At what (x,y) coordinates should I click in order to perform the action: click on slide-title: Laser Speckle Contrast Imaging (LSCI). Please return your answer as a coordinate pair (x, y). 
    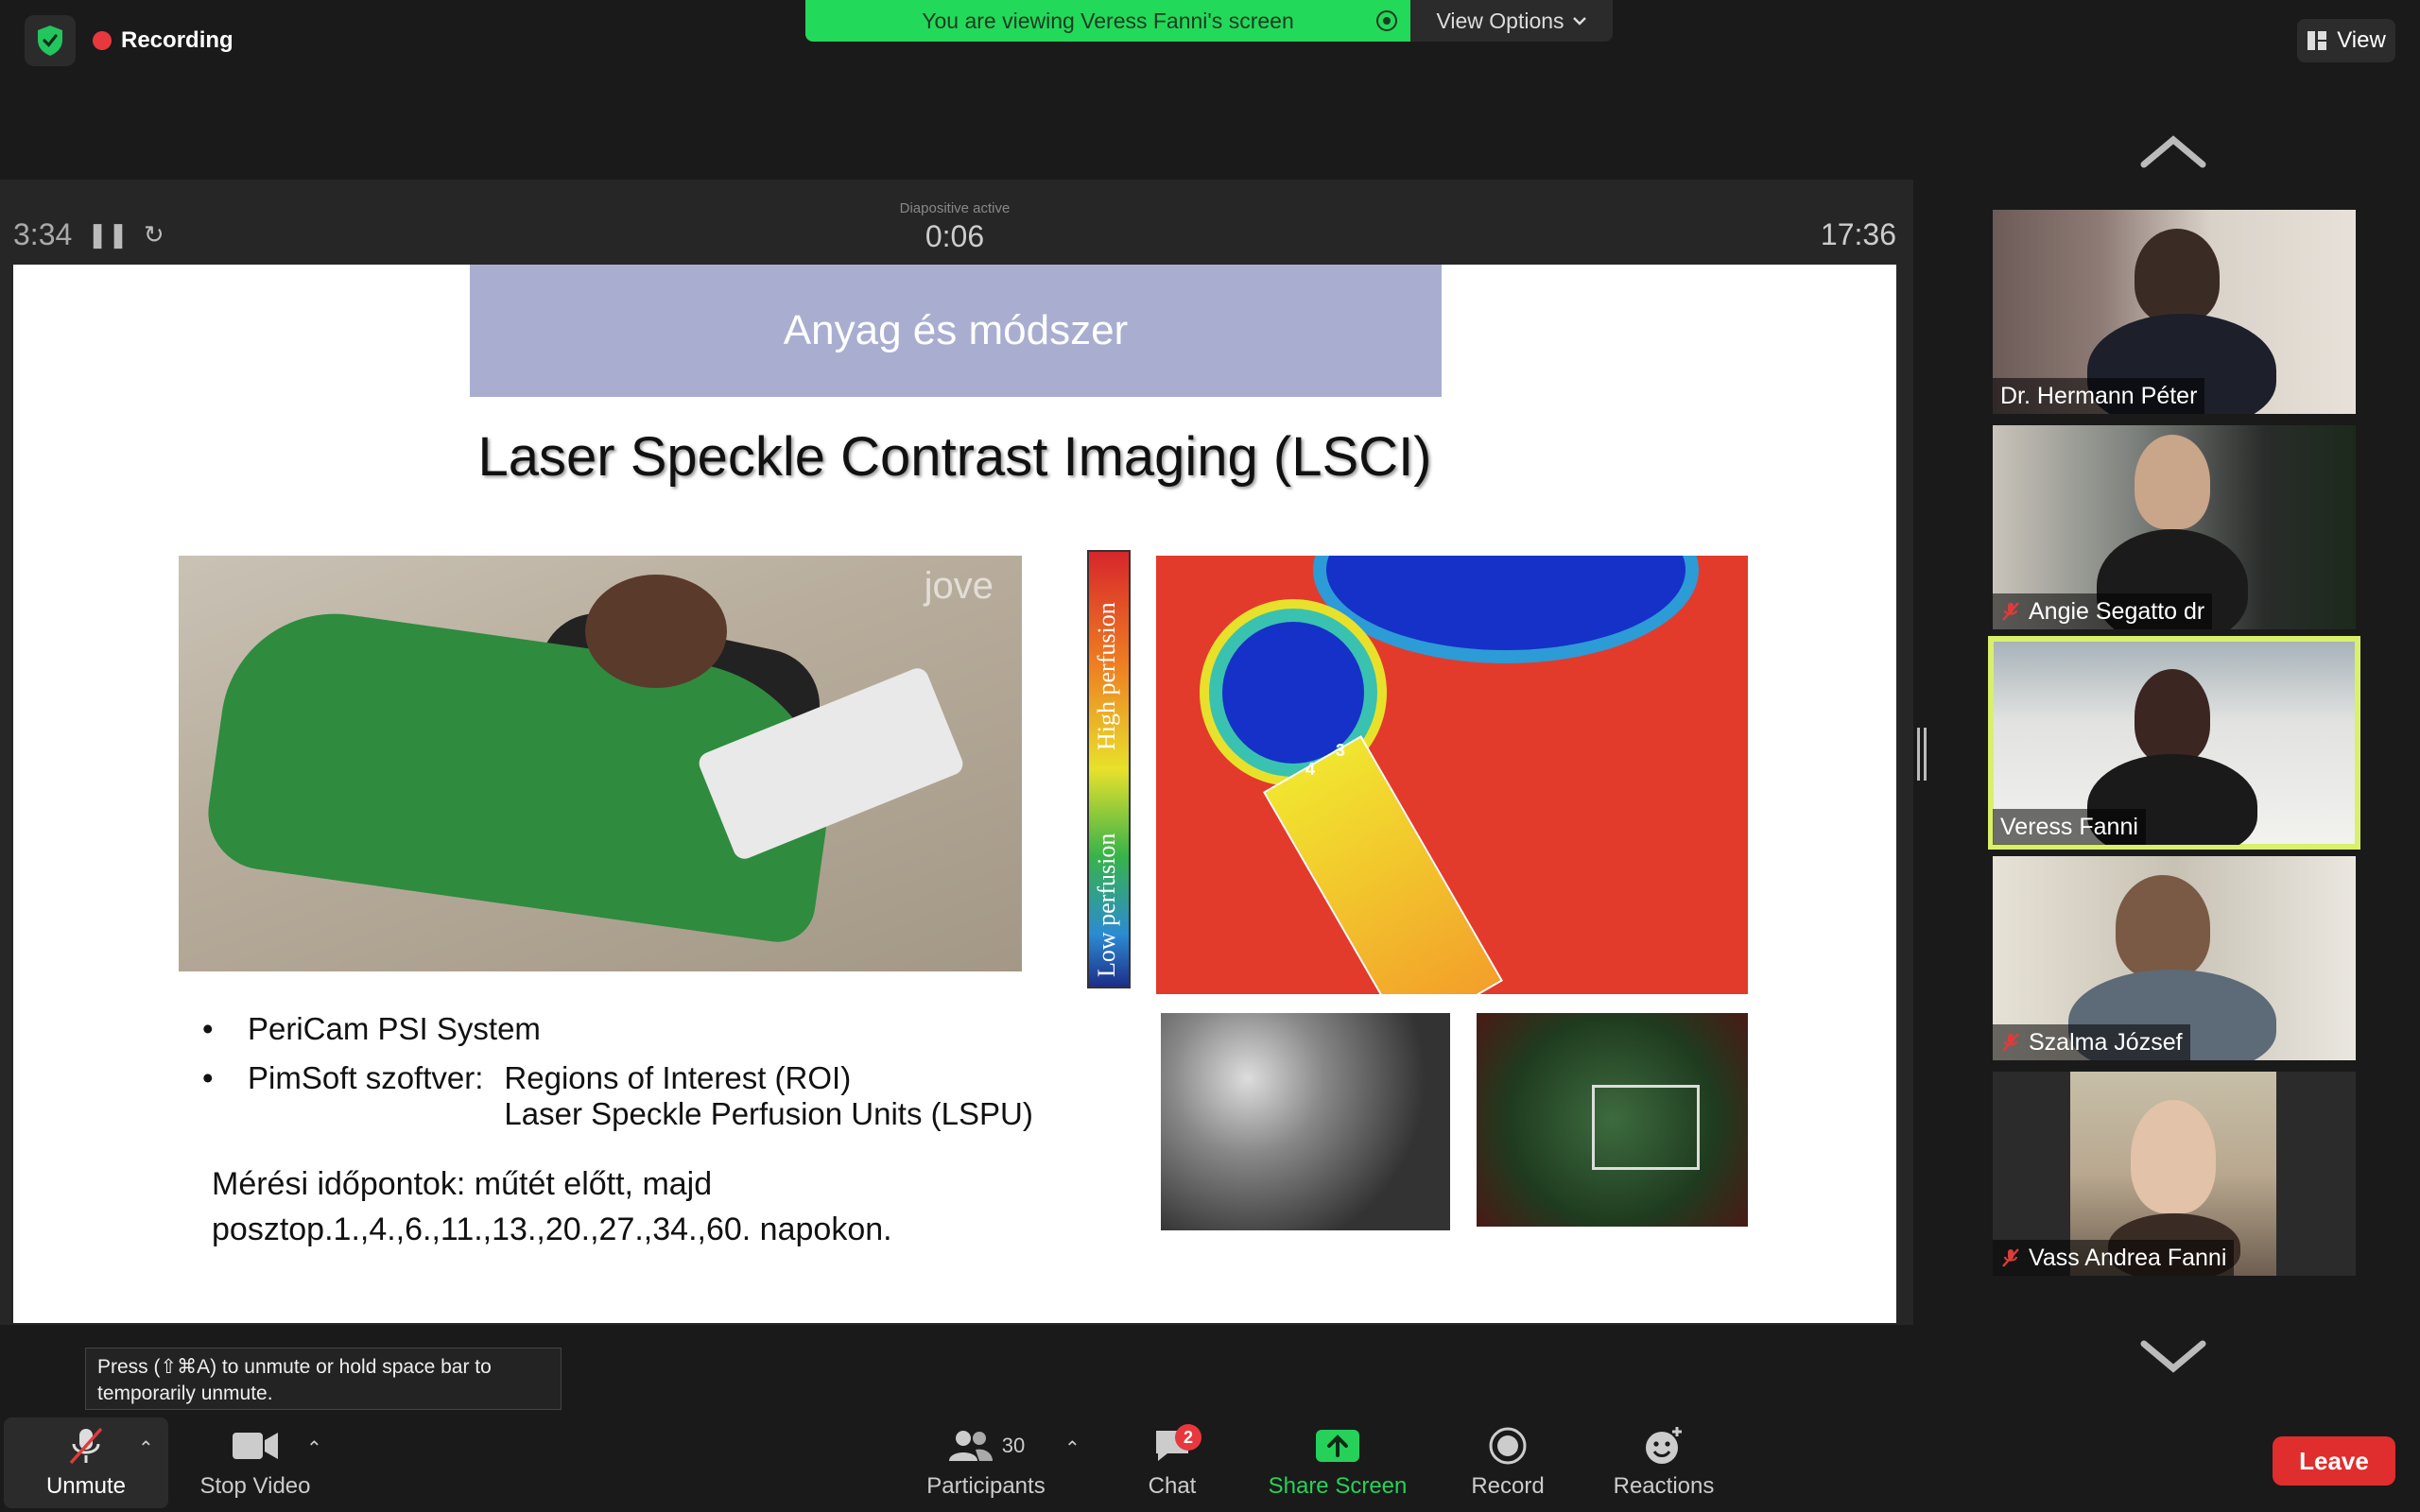
    Looking at the image, I should click on (954, 457).